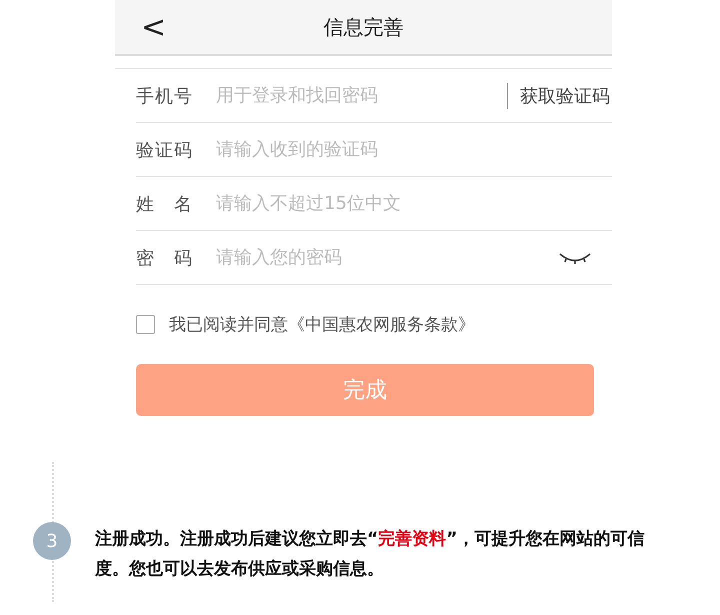 Image resolution: width=720 pixels, height=615 pixels. What do you see at coordinates (145, 324) in the screenshot?
I see `agree-checkbox` at bounding box center [145, 324].